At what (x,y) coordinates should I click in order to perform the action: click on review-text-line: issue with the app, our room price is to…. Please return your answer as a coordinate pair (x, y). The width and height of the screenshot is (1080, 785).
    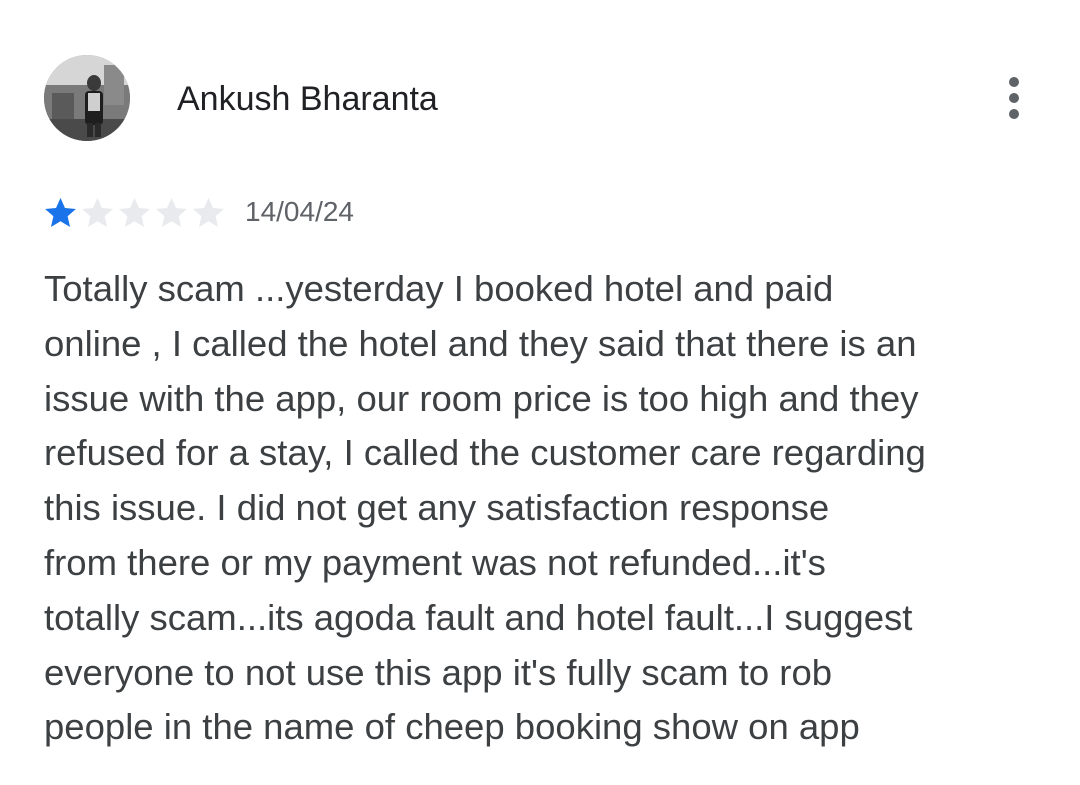
    Looking at the image, I should click on (481, 398).